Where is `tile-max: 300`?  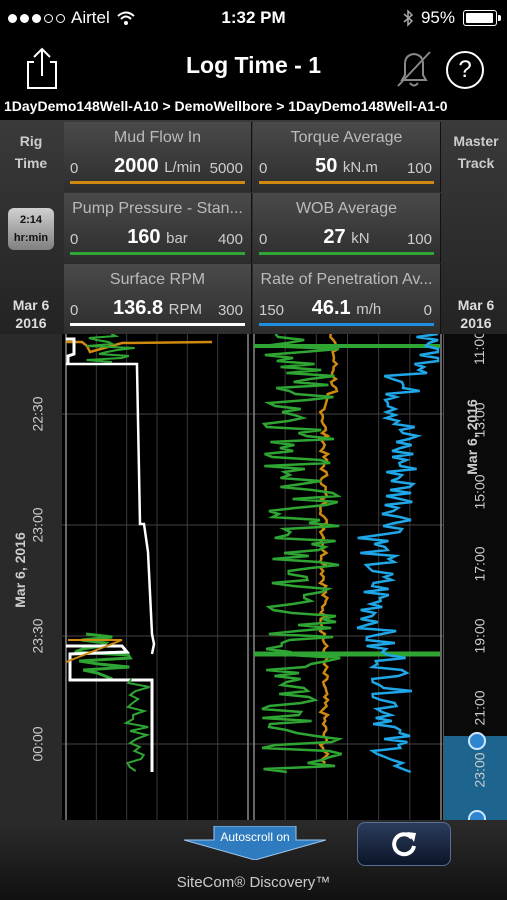
tile-max: 300 is located at coordinates (230, 310).